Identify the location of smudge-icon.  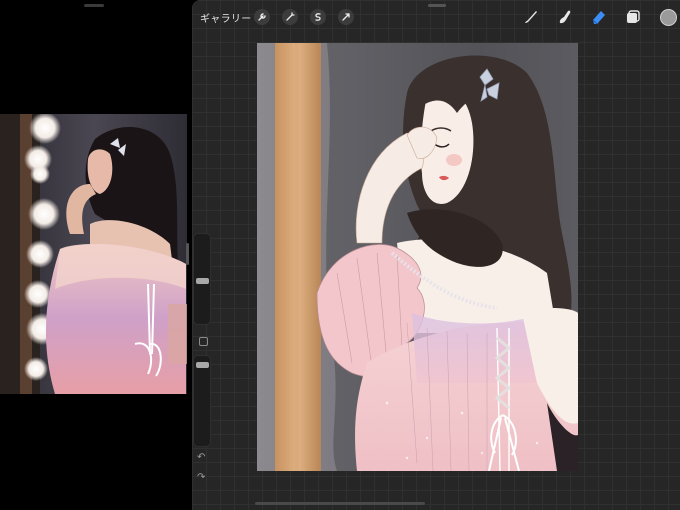
(565, 17).